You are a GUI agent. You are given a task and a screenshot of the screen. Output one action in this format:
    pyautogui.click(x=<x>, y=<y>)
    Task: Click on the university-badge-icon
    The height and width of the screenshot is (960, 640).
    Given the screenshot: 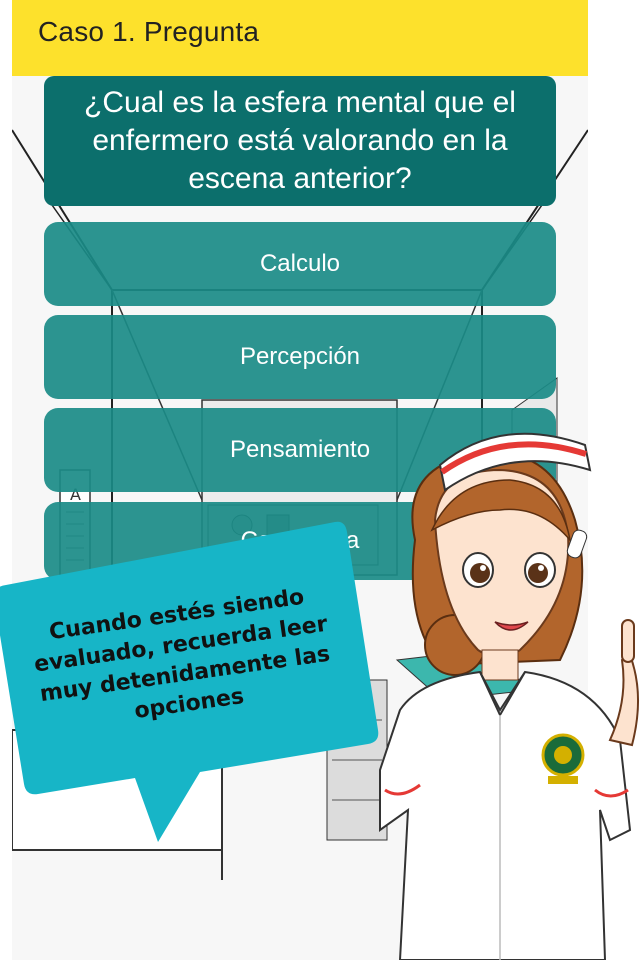 What is the action you would take?
    pyautogui.click(x=563, y=758)
    